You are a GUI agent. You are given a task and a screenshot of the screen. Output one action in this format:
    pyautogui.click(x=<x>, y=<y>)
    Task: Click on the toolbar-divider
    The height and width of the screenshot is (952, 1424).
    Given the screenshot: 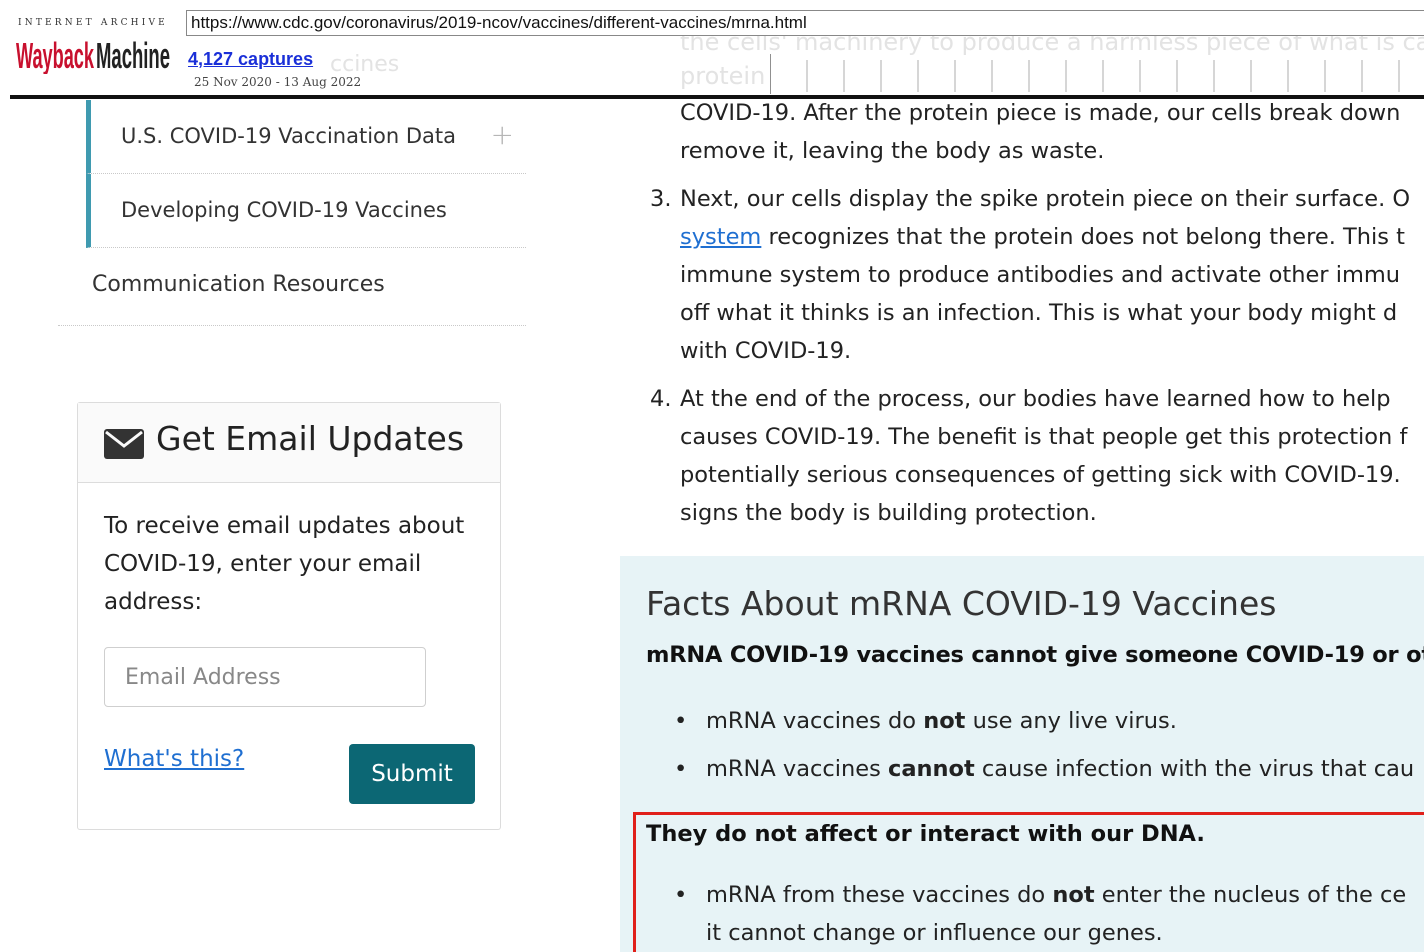 What is the action you would take?
    pyautogui.click(x=717, y=97)
    